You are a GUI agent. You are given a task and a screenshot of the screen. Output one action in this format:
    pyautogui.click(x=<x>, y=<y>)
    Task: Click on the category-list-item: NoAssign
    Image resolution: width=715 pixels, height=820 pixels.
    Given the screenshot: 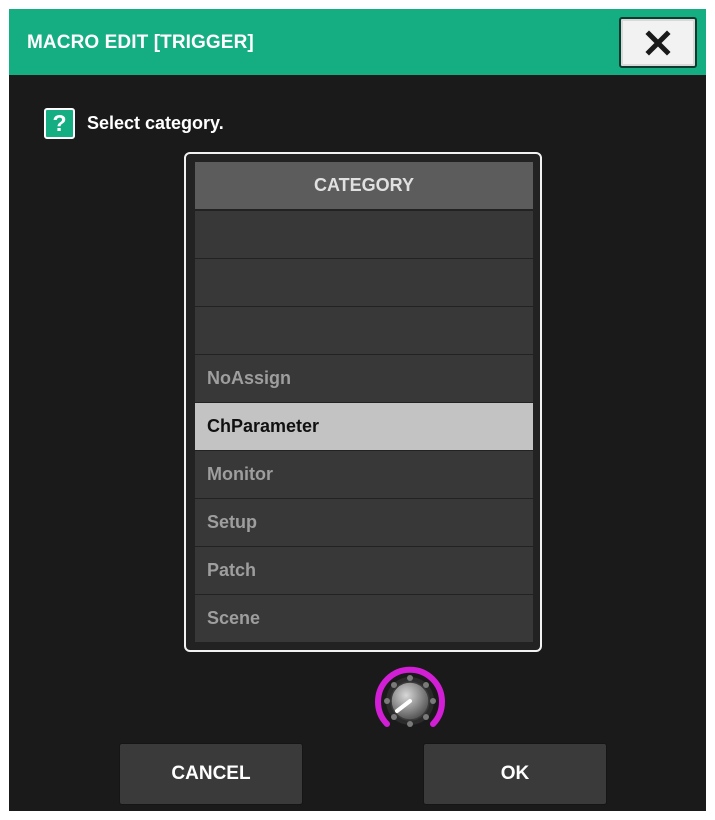 What is the action you would take?
    pyautogui.click(x=364, y=378)
    